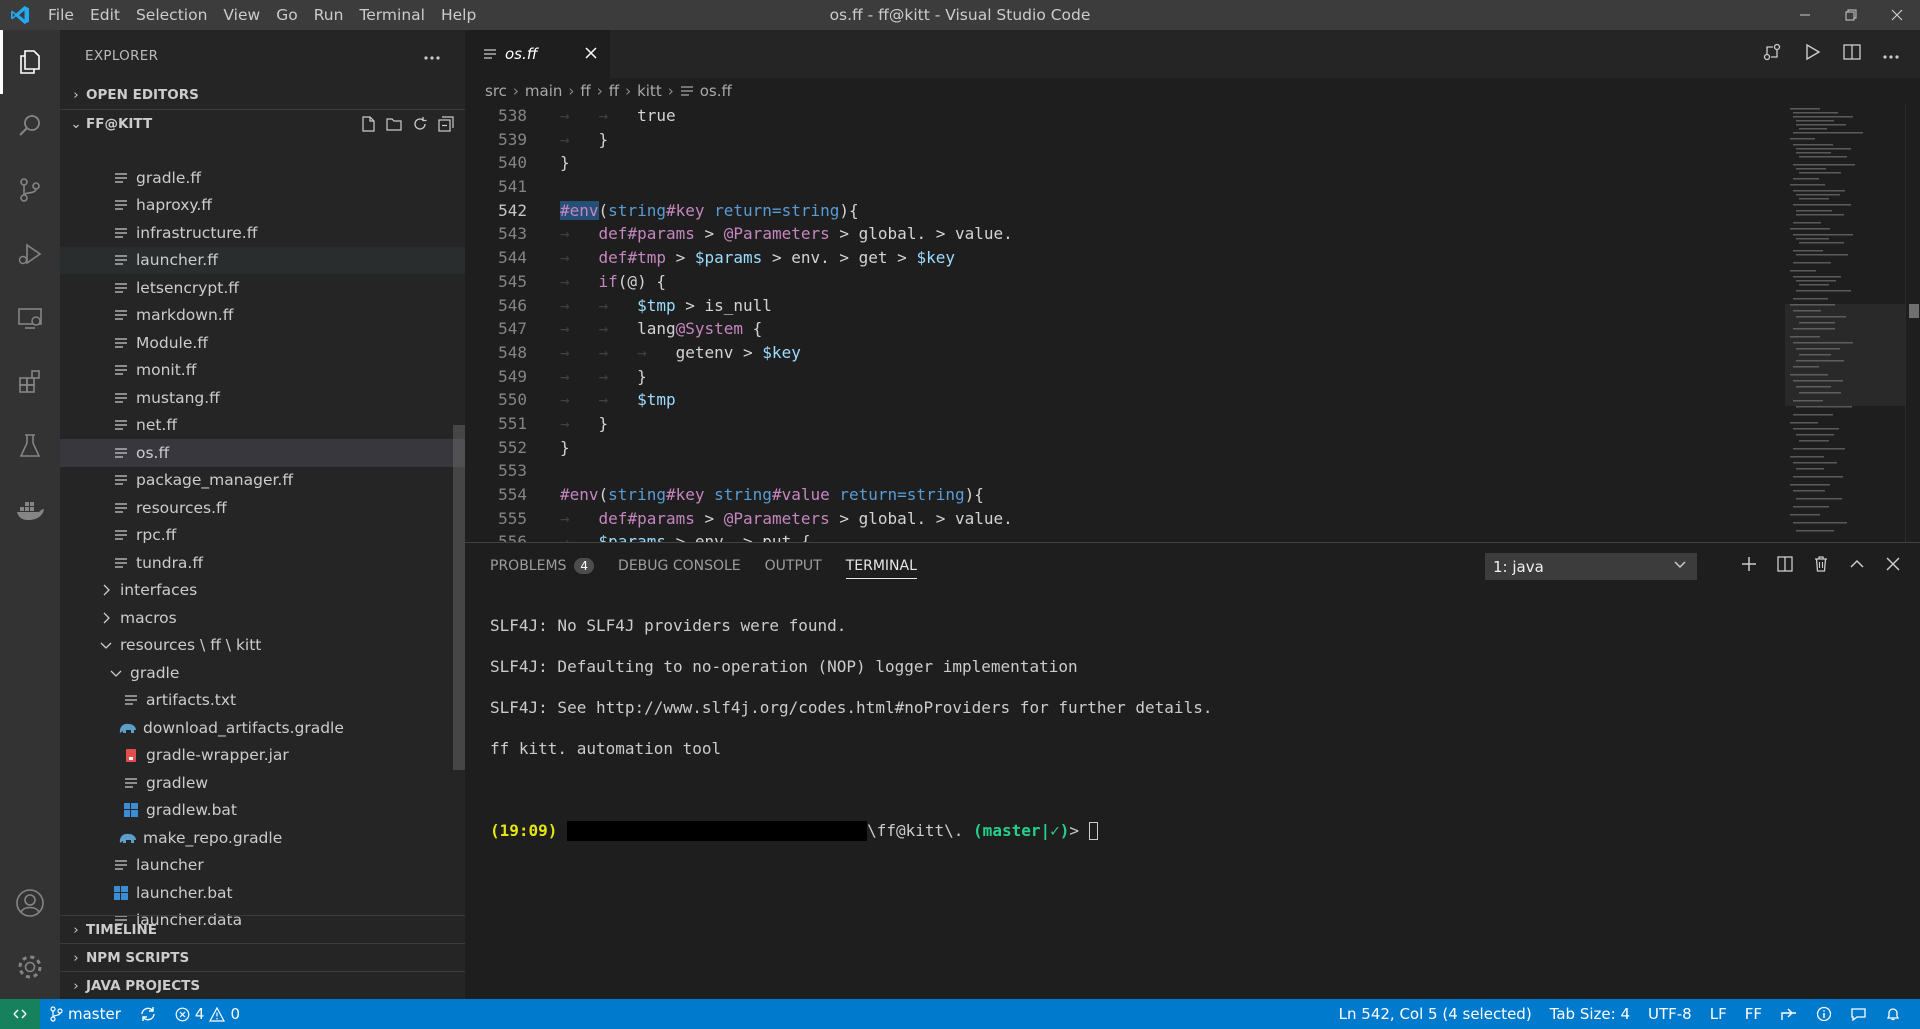 The height and width of the screenshot is (1029, 1920). Describe the element at coordinates (262, 206) in the screenshot. I see `file-item: haproxy.ff` at that location.